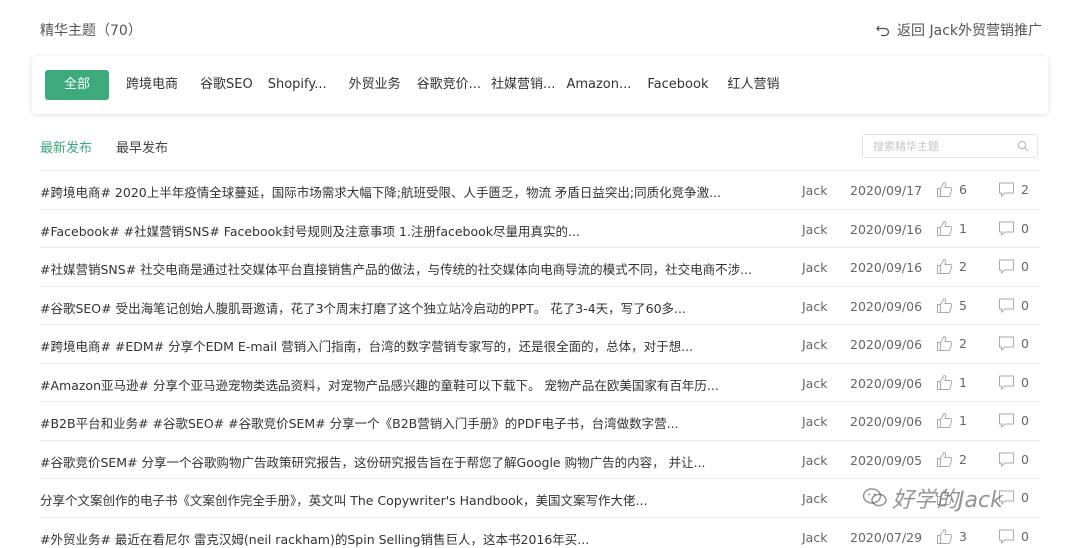  I want to click on sort-newest: 最新发布, so click(66, 146).